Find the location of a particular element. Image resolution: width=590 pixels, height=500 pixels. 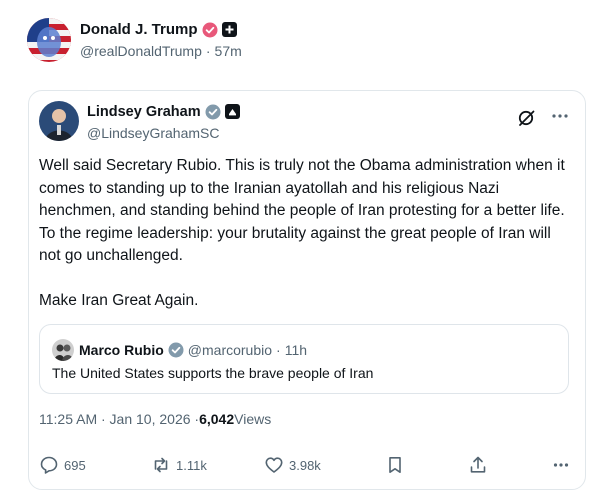

repost-header: Lindsey Graham @LindseyGrahamSC is located at coordinates (139, 121).